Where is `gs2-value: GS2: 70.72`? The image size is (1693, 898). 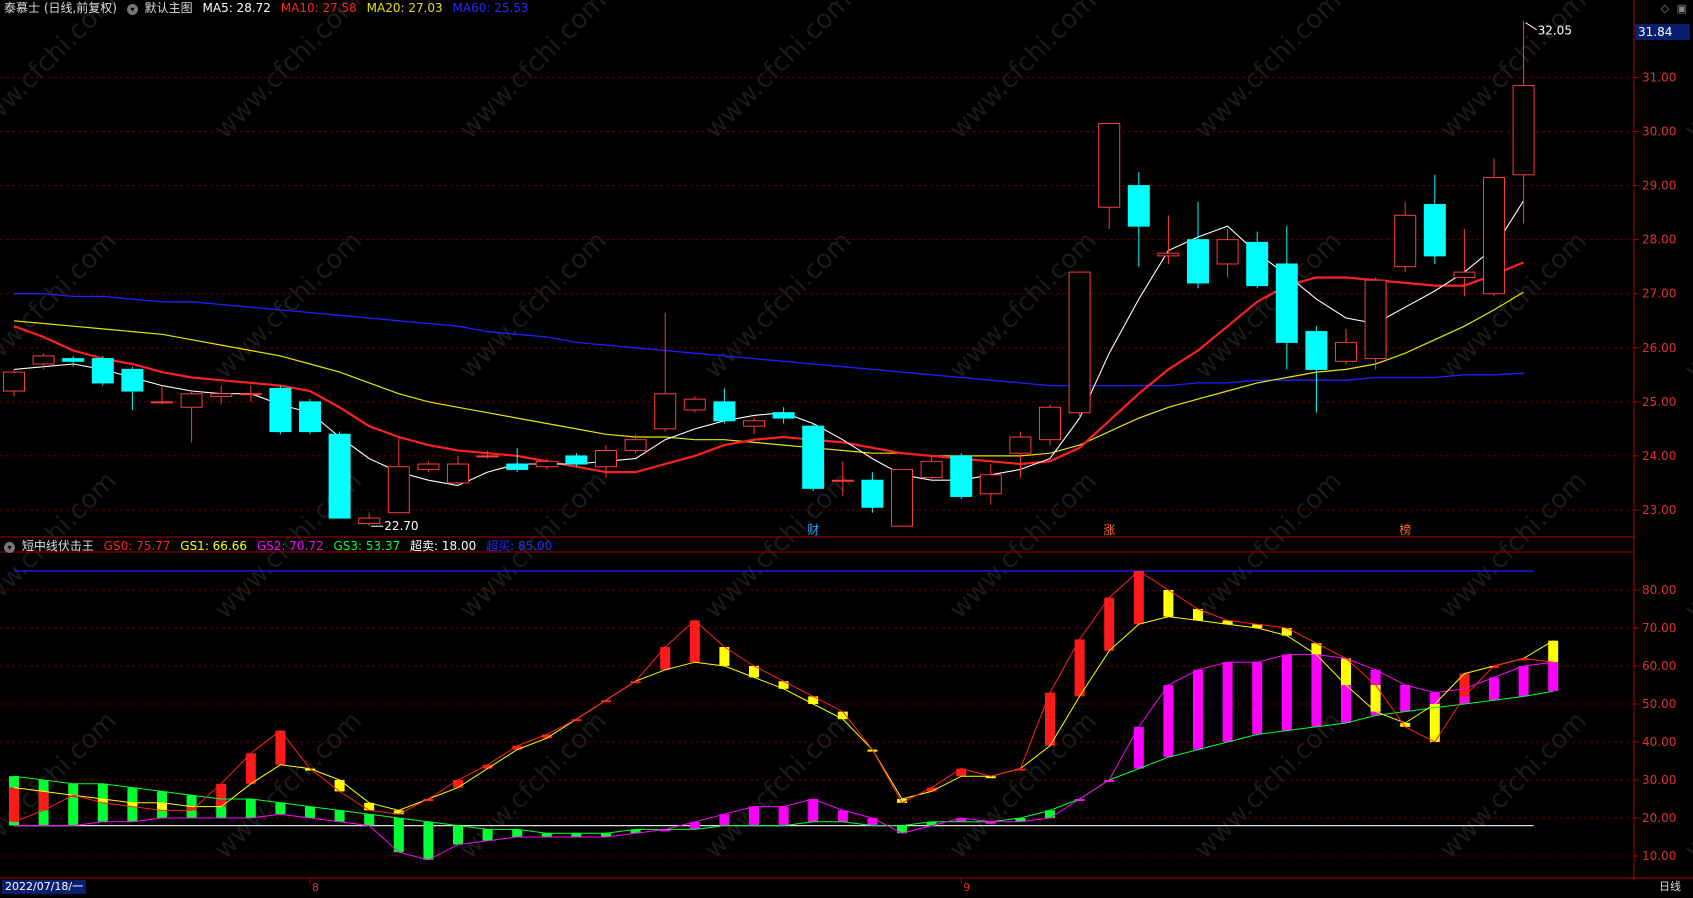 gs2-value: GS2: 70.72 is located at coordinates (290, 546).